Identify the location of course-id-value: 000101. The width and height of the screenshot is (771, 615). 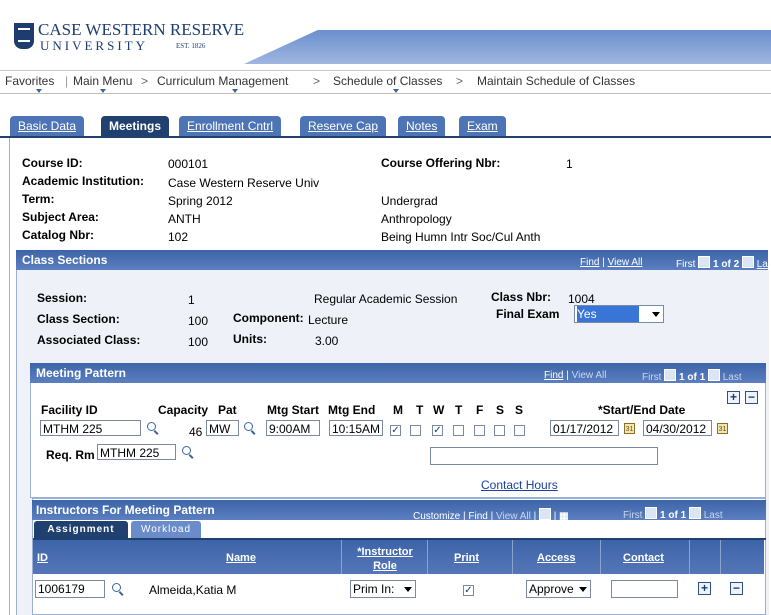
(188, 164).